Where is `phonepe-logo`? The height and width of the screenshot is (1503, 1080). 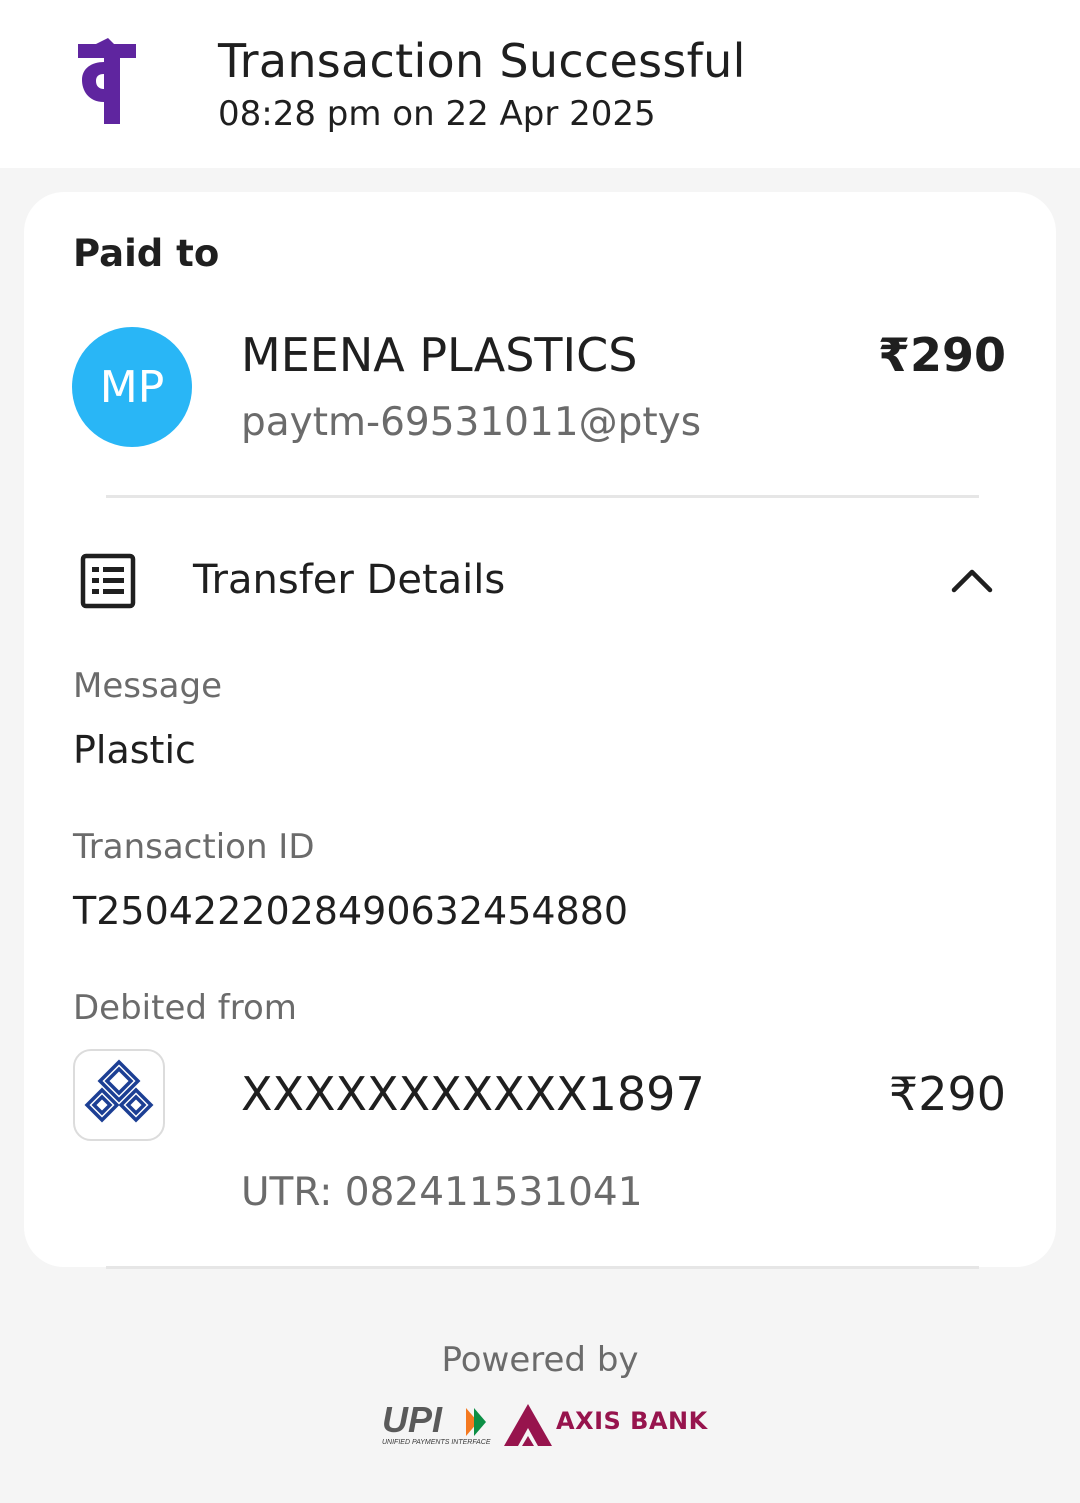 phonepe-logo is located at coordinates (107, 81).